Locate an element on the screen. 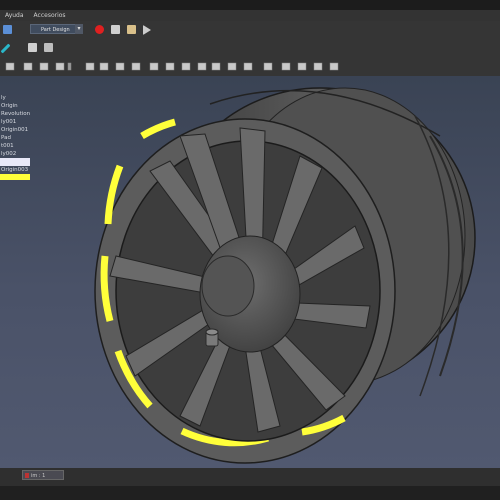  document-tab-label: im : 1 is located at coordinates (38, 476).